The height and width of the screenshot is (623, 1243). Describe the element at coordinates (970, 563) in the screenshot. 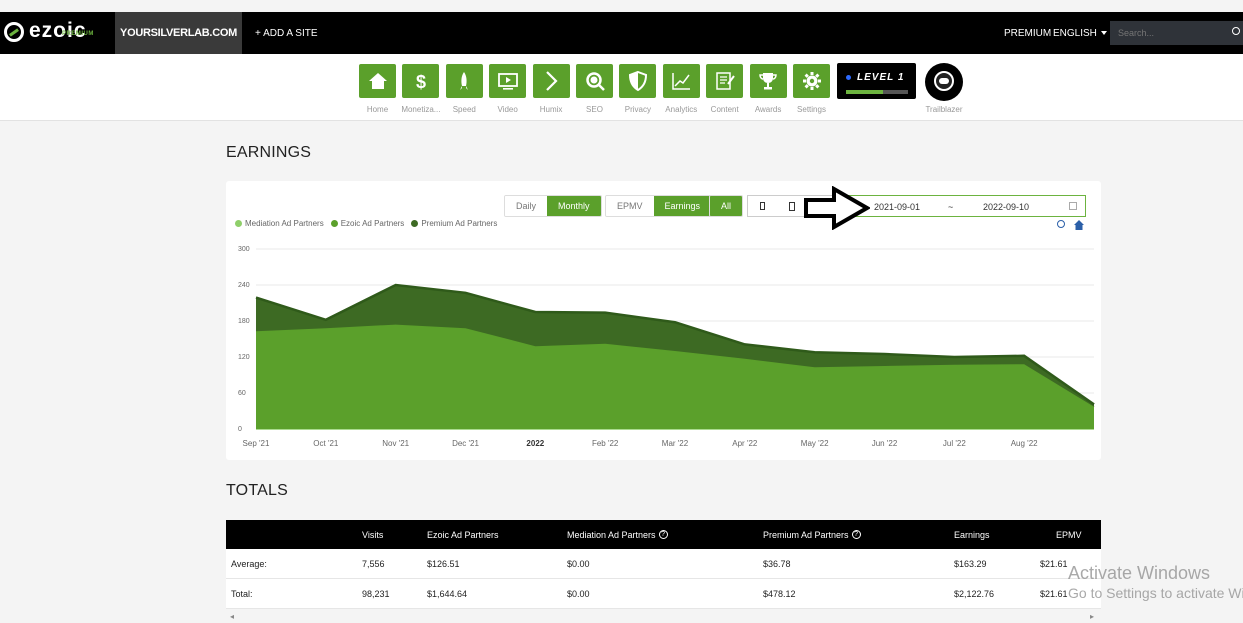

I see `table-cell: $163.29` at that location.